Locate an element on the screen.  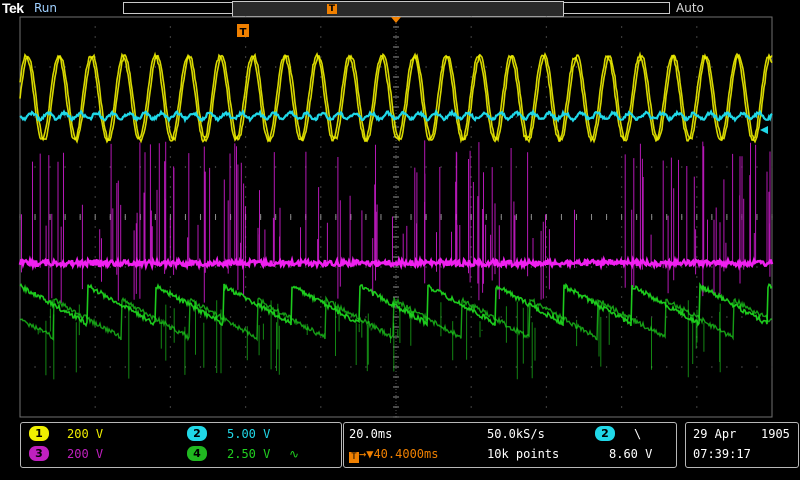
ch3-waveform is located at coordinates (396, 263).